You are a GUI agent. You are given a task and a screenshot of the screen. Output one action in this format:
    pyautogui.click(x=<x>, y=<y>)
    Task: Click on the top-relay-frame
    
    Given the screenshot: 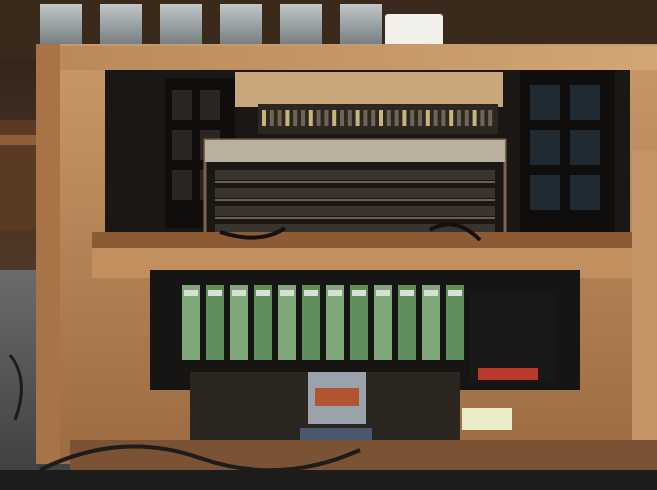 What is the action you would take?
    pyautogui.click(x=369, y=89)
    